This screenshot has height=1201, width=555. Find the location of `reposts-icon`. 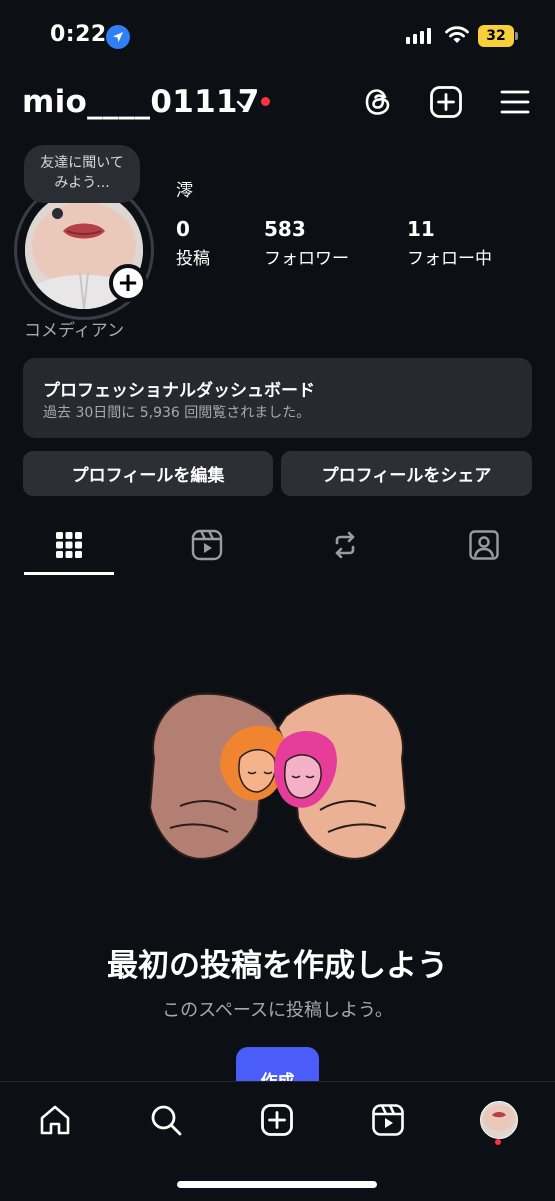

reposts-icon is located at coordinates (345, 545).